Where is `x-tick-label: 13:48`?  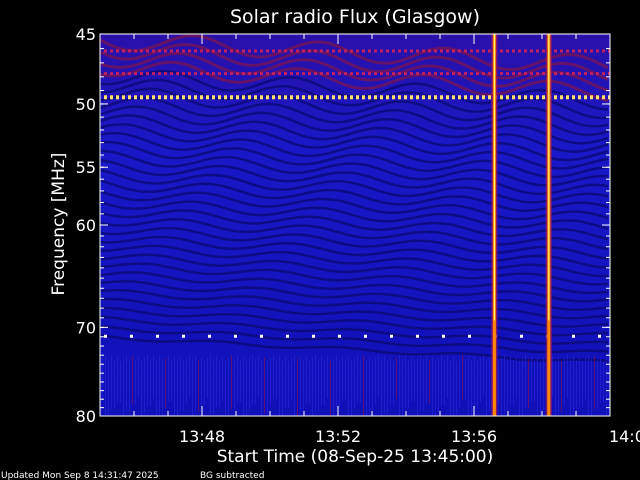
x-tick-label: 13:48 is located at coordinates (202, 436).